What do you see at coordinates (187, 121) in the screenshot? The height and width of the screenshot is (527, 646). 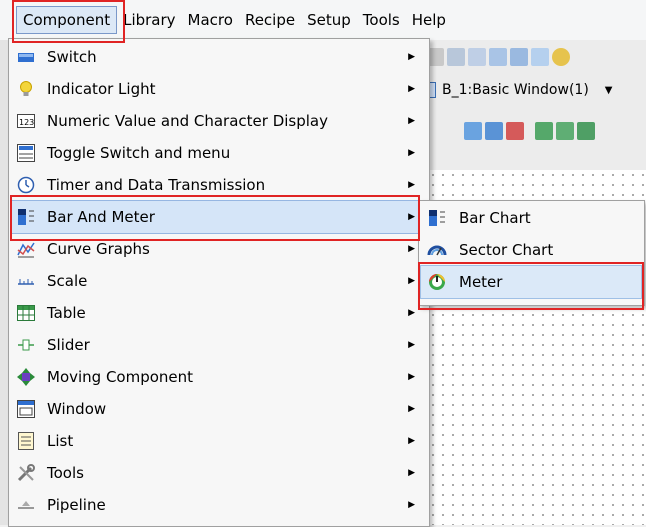 I see `menu-item-label: Numeric Value and Character Display` at bounding box center [187, 121].